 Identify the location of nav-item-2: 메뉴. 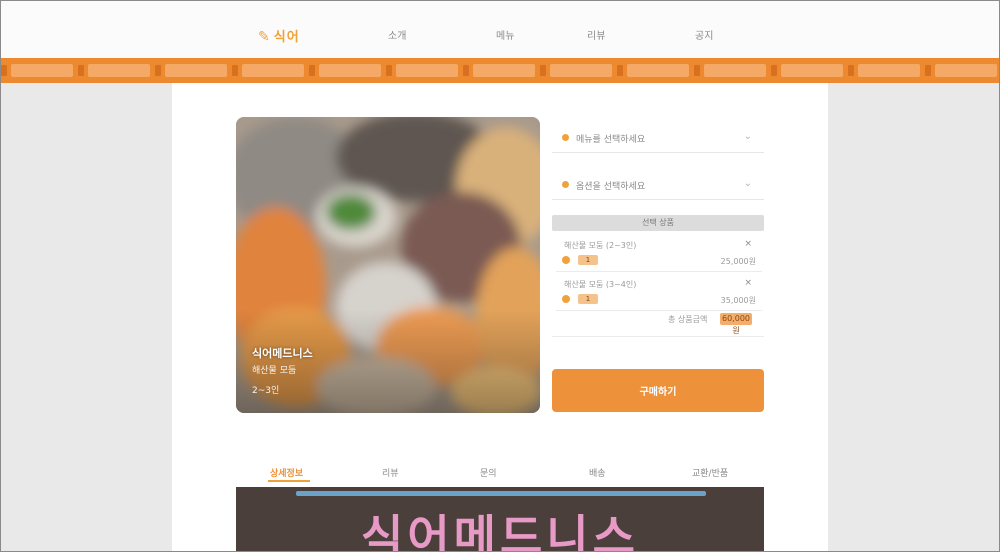
(505, 34).